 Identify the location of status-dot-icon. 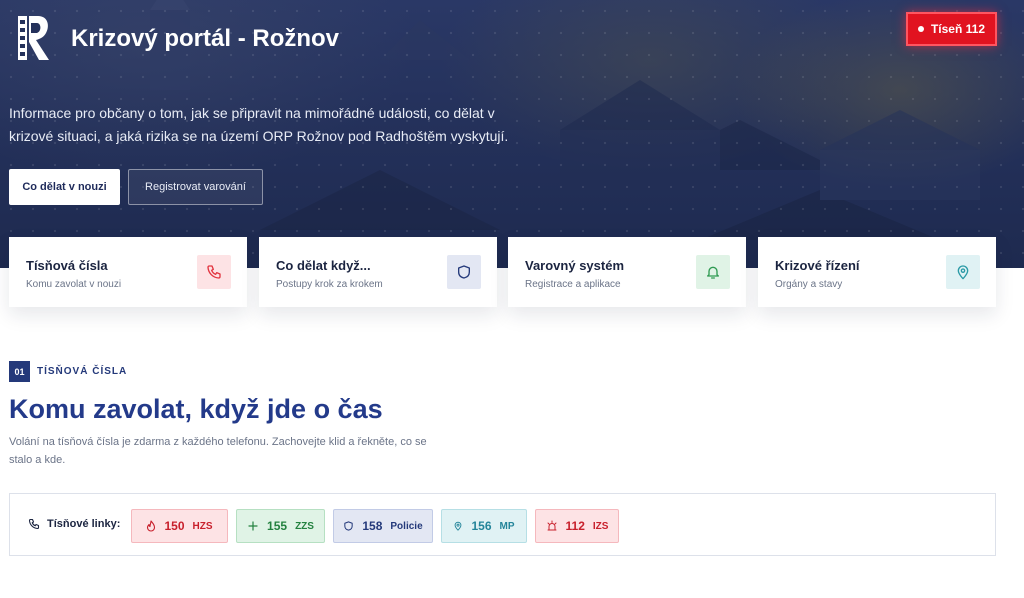
(920, 29).